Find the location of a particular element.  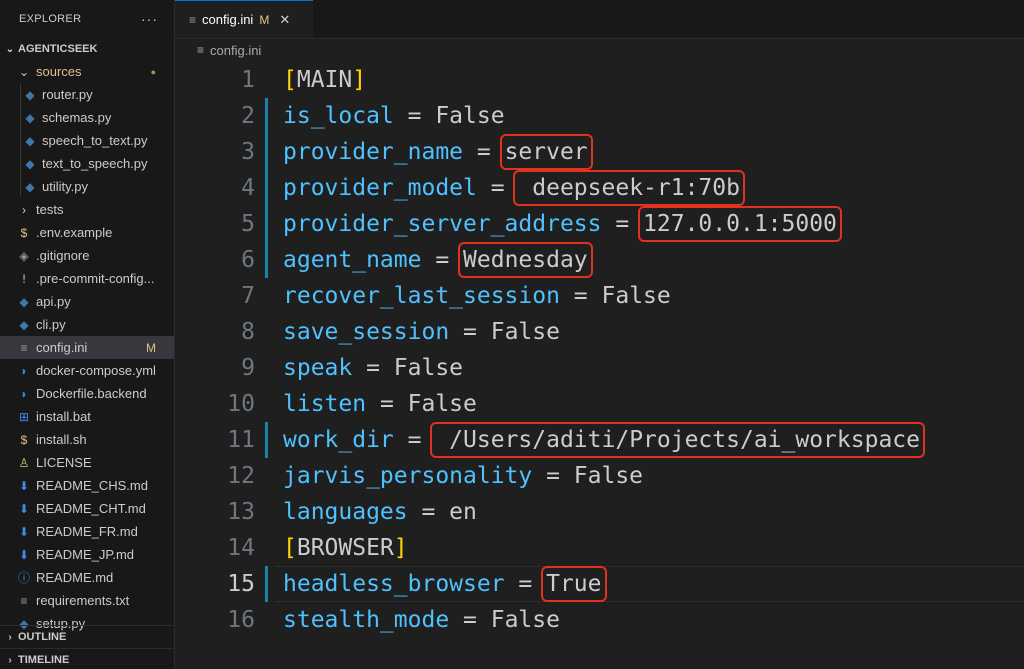

windows-icon: ⊞ is located at coordinates (24, 416).